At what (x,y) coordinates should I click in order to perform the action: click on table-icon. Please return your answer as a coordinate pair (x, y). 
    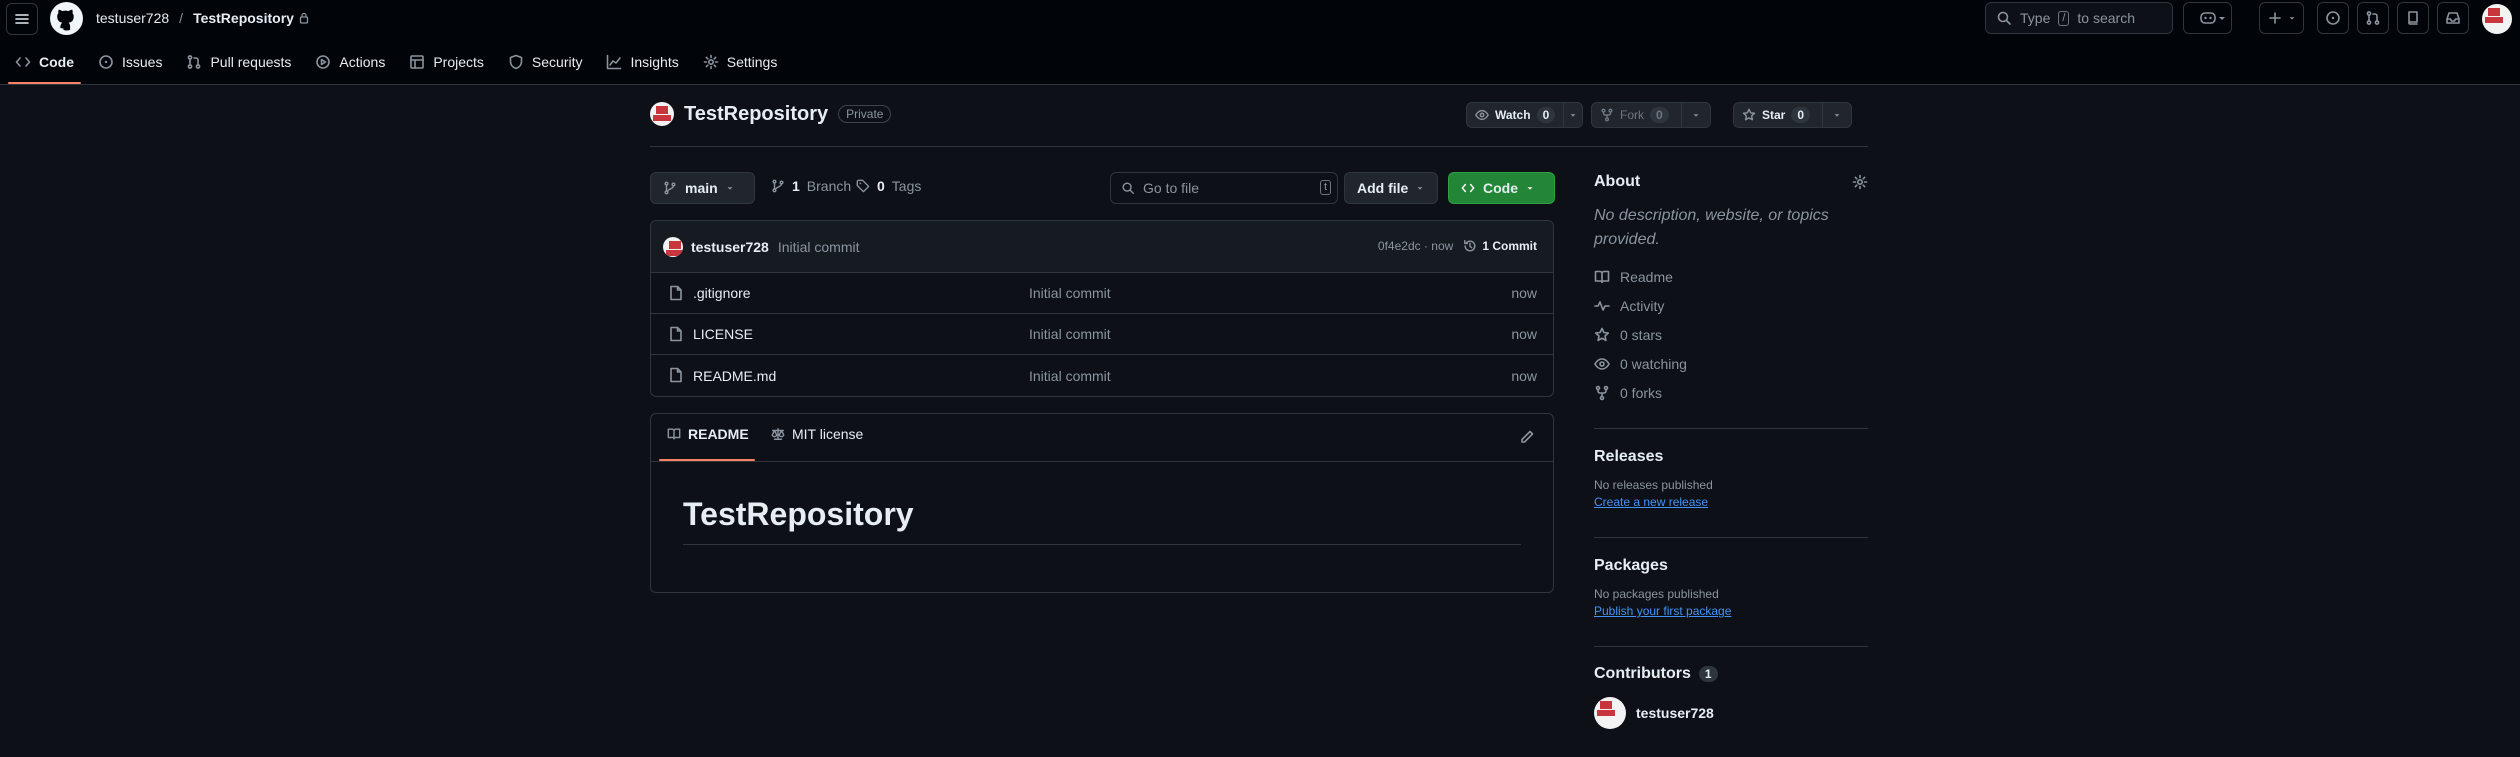
    Looking at the image, I should click on (417, 62).